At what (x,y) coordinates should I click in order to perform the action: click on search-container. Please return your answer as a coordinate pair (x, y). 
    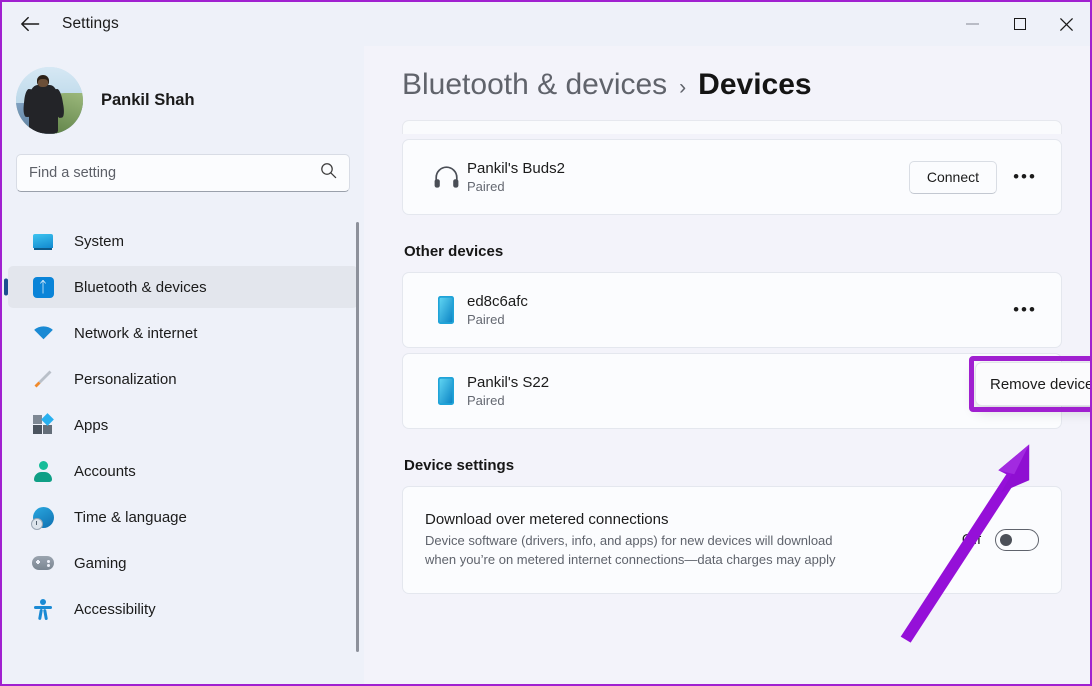
    Looking at the image, I should click on (183, 173).